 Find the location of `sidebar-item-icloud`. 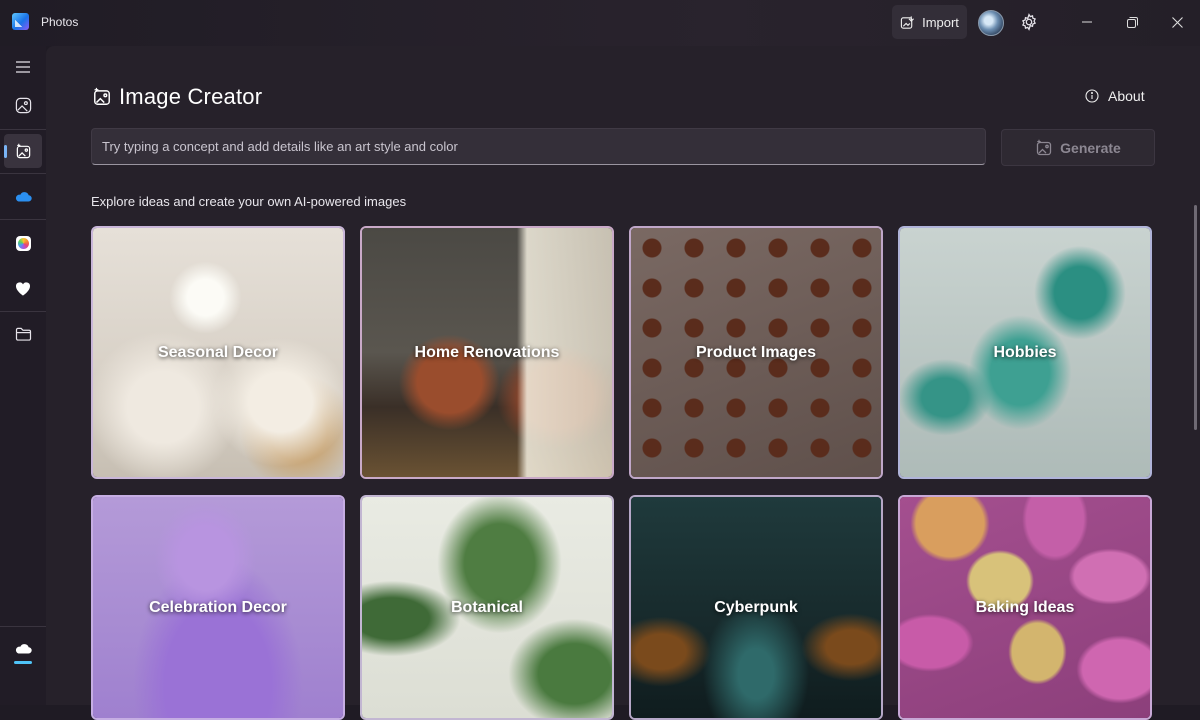

sidebar-item-icloud is located at coordinates (23, 243).